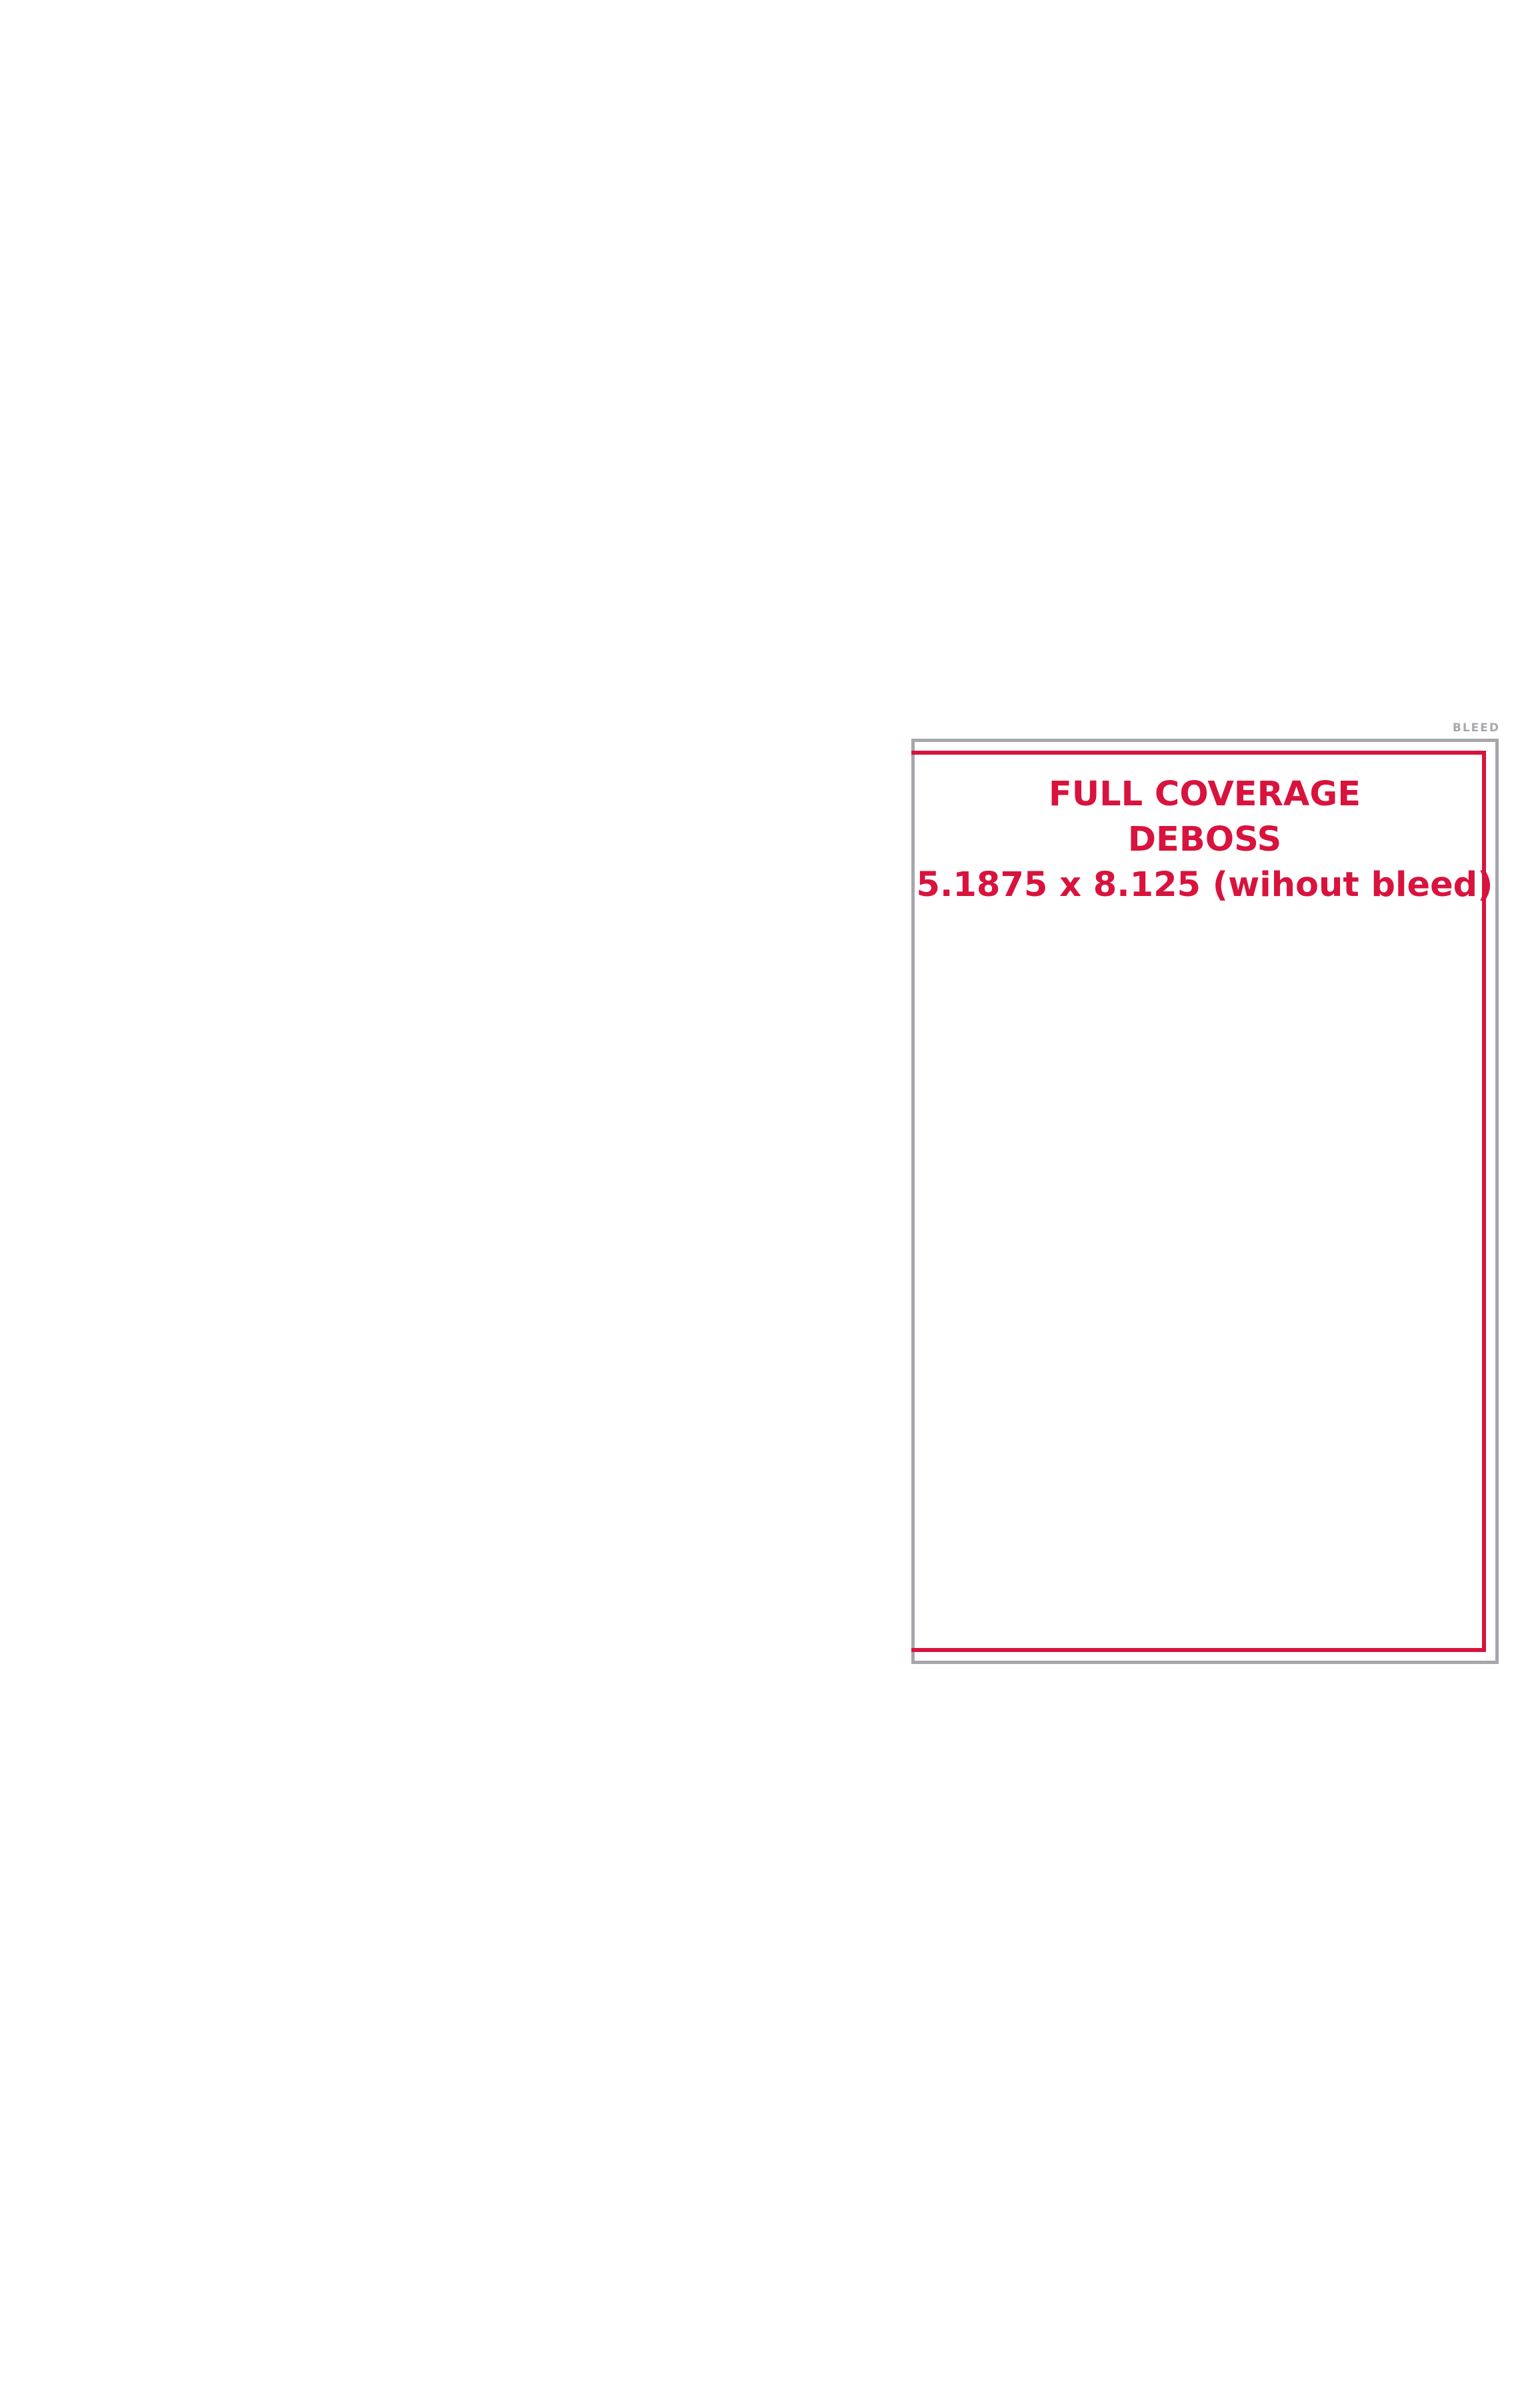 This screenshot has width=1540, height=2402. What do you see at coordinates (1476, 728) in the screenshot?
I see `bleed-label: BLEED` at bounding box center [1476, 728].